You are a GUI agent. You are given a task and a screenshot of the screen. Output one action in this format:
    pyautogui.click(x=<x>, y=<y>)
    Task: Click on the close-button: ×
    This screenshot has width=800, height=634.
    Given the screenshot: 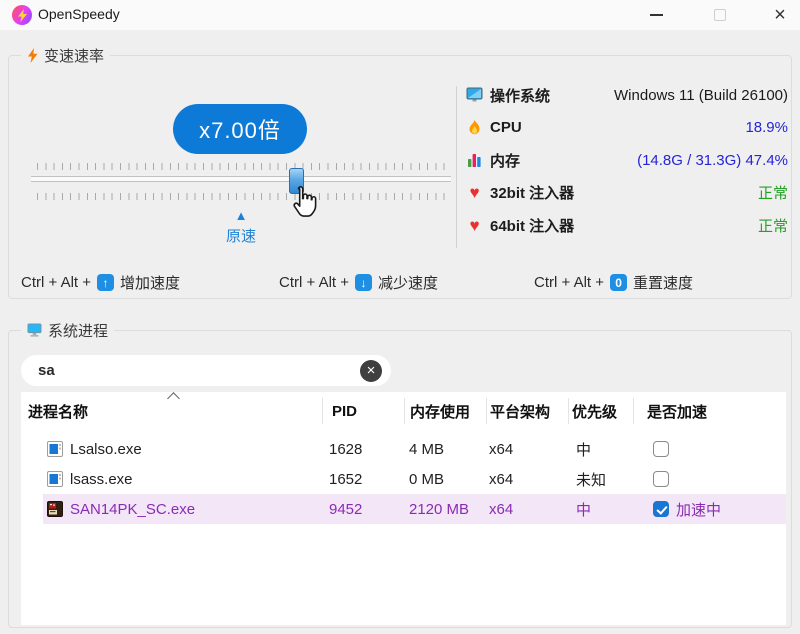 What is the action you would take?
    pyautogui.click(x=780, y=15)
    